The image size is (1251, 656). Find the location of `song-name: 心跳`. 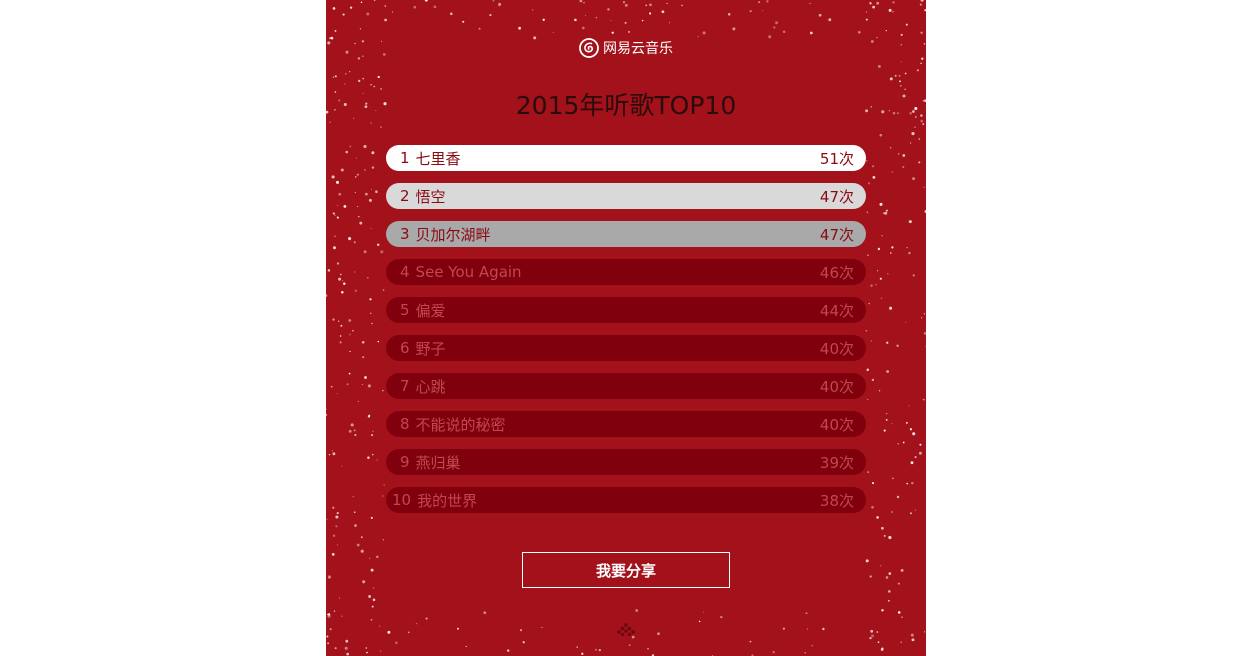

song-name: 心跳 is located at coordinates (430, 386).